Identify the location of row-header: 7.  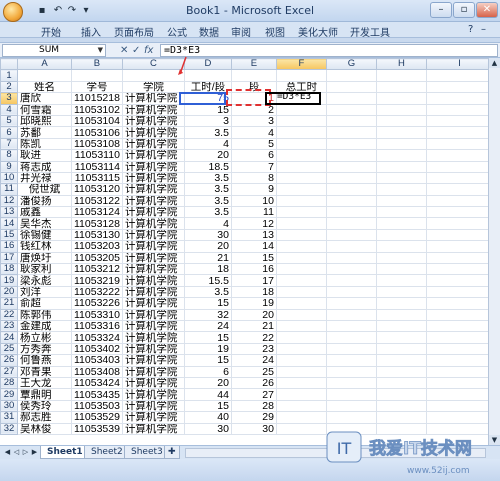
(9, 144).